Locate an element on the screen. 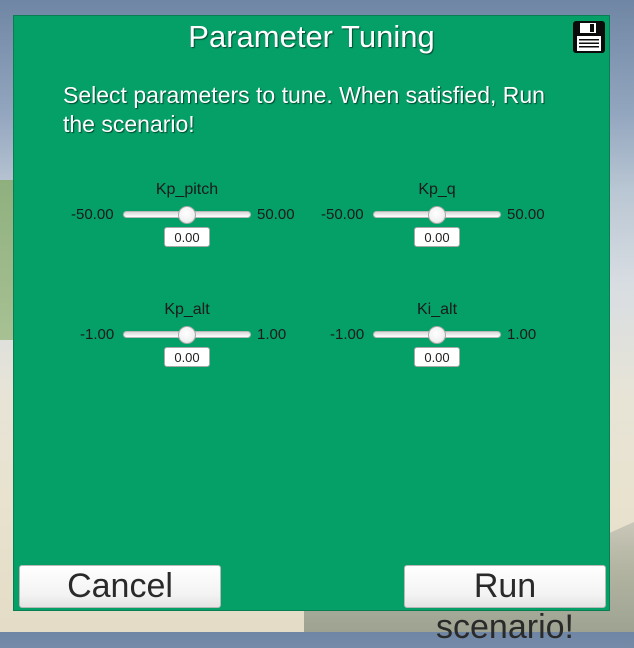 The image size is (634, 648). floppy-disk-icon is located at coordinates (589, 37).